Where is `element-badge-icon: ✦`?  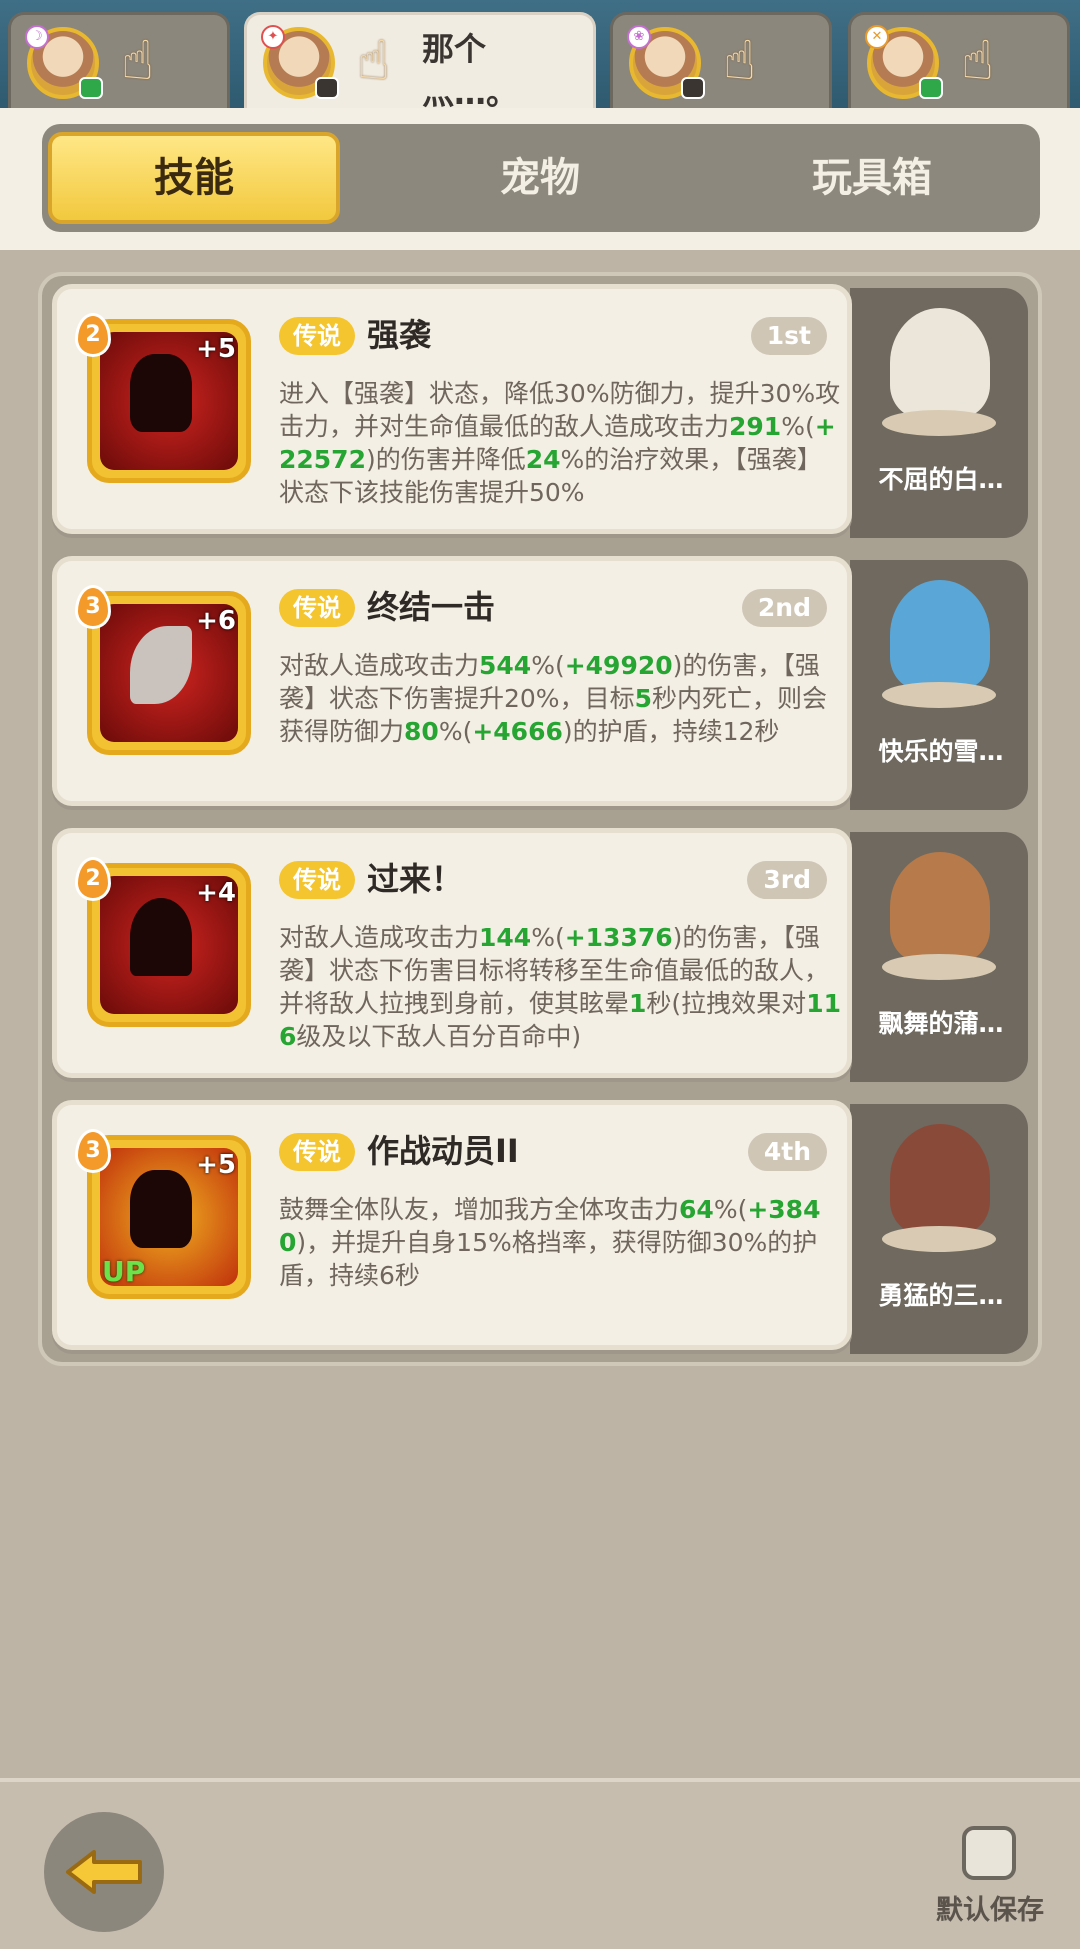
element-badge-icon: ✦ is located at coordinates (273, 37).